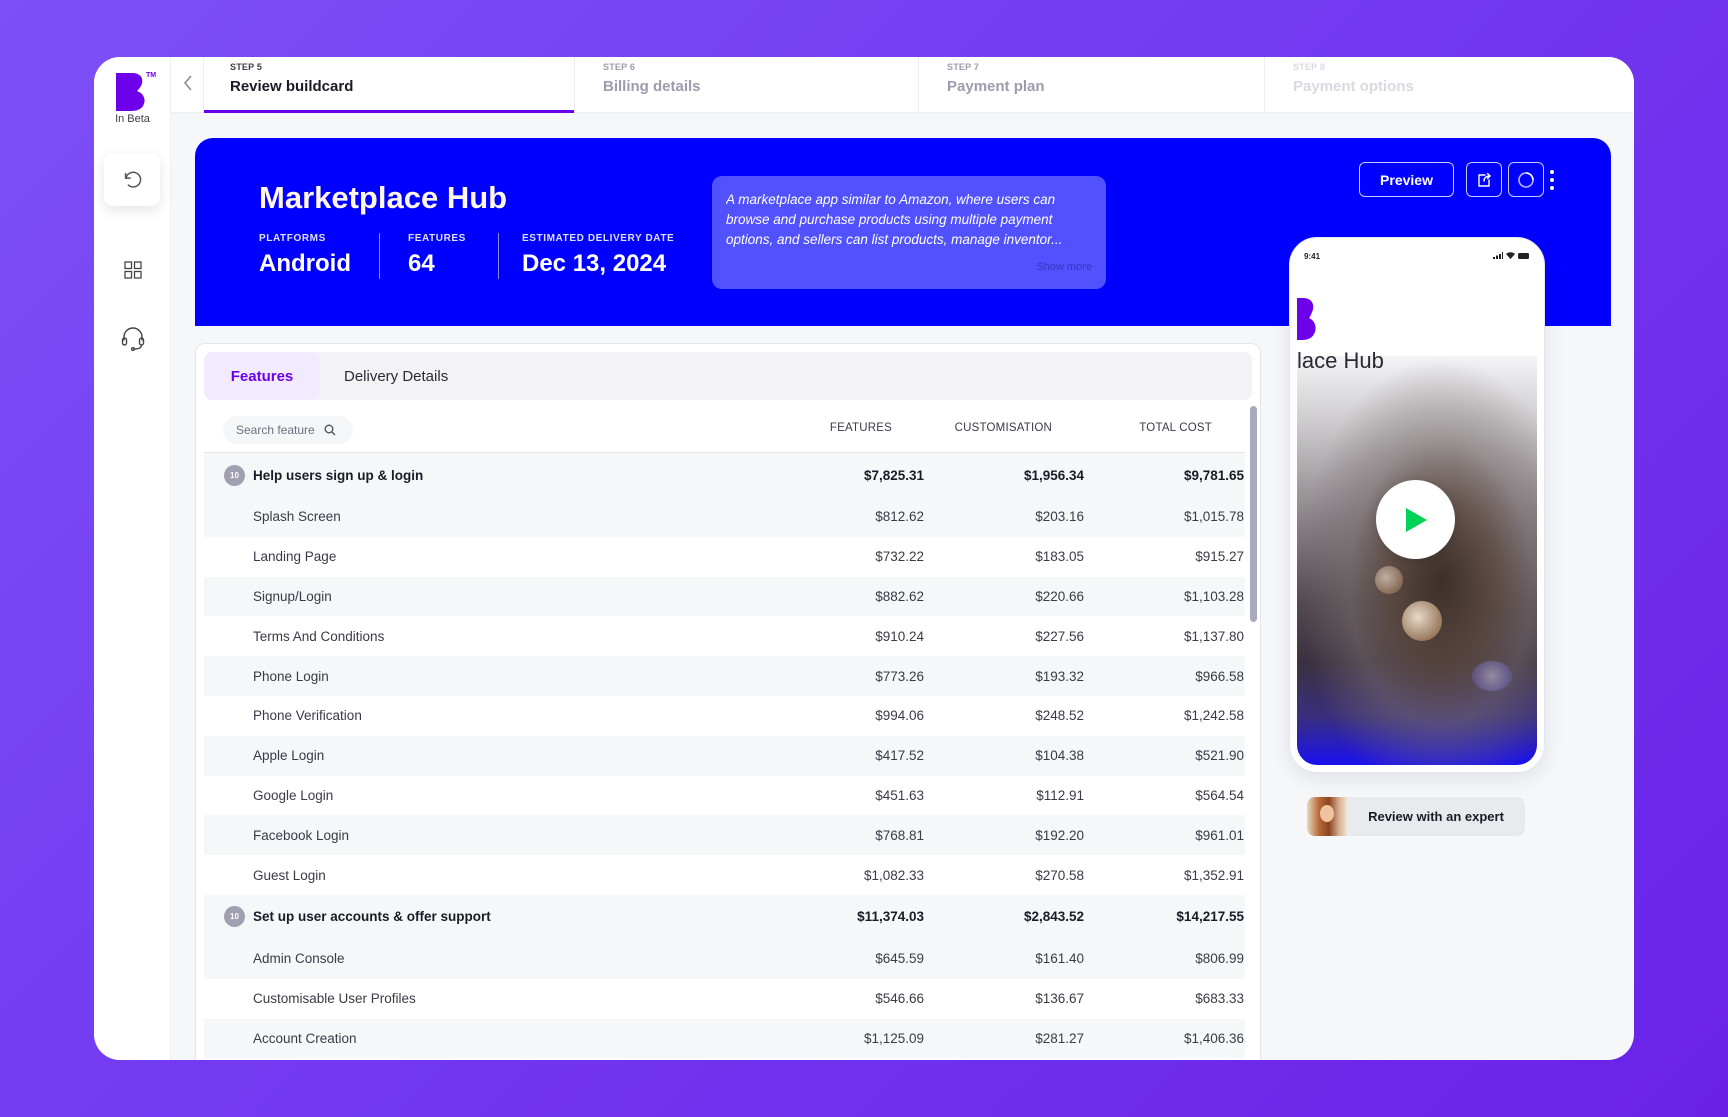 The height and width of the screenshot is (1117, 1728). I want to click on tab-delivery-details: Delivery Details, so click(396, 376).